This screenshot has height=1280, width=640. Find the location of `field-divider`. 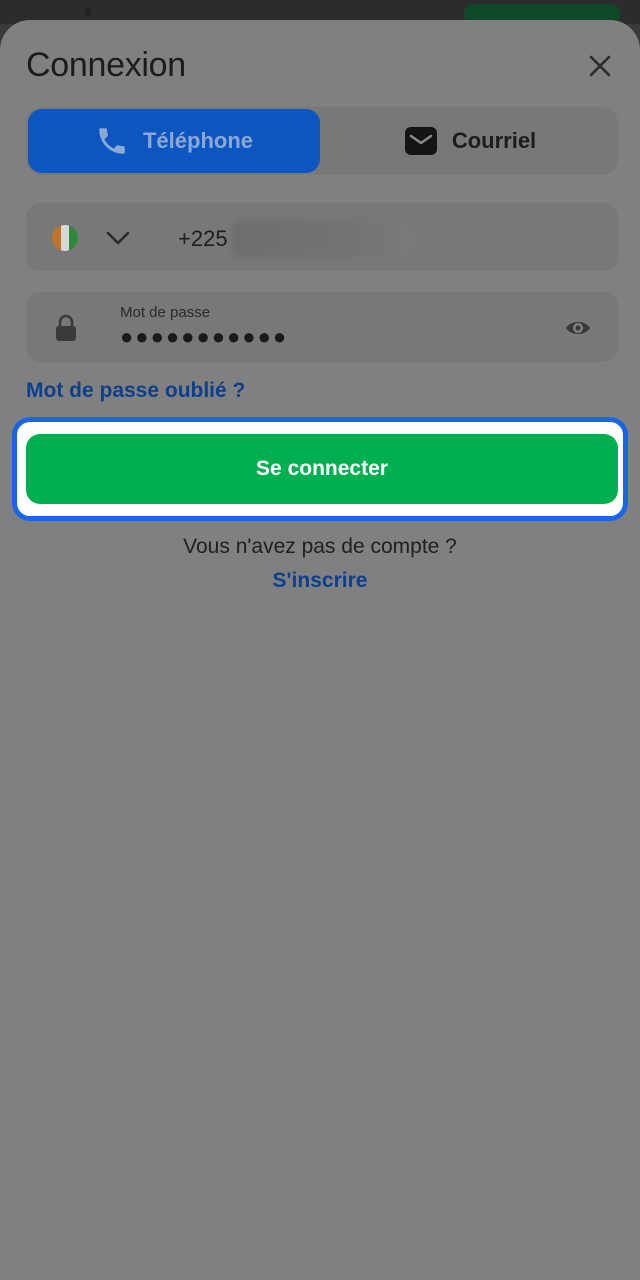

field-divider is located at coordinates (157, 237).